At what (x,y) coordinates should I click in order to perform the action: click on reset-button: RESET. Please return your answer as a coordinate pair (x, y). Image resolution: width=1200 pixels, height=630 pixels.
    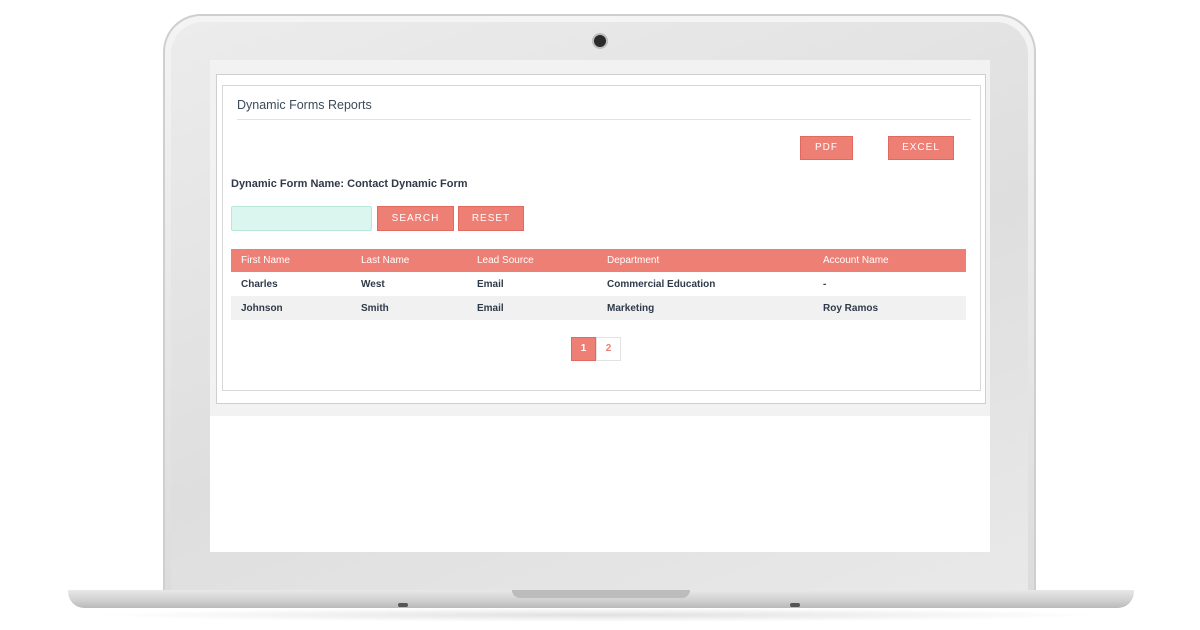
    Looking at the image, I should click on (491, 218).